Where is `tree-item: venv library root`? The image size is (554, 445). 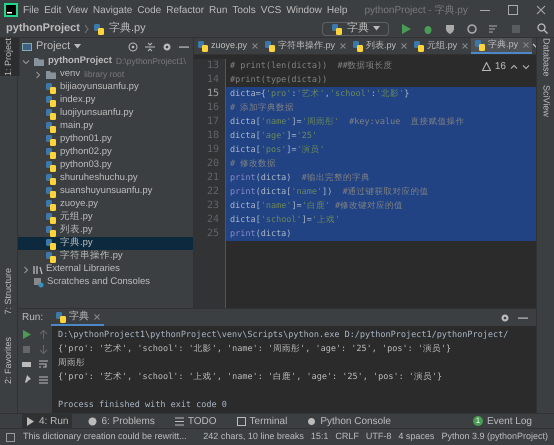 tree-item: venv library root is located at coordinates (105, 74).